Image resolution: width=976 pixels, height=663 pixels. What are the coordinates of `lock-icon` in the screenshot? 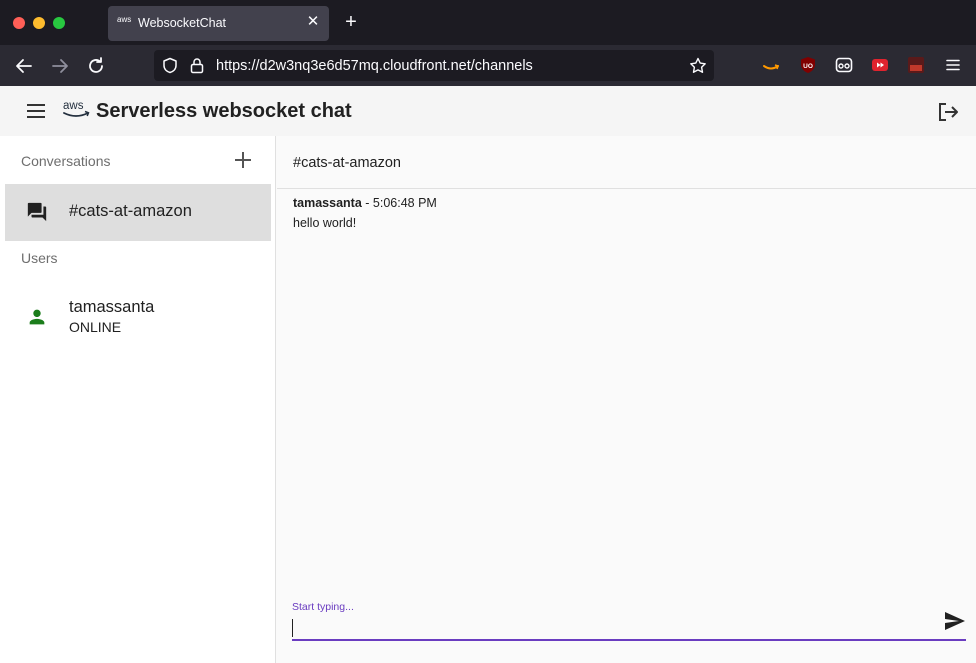 It's located at (197, 65).